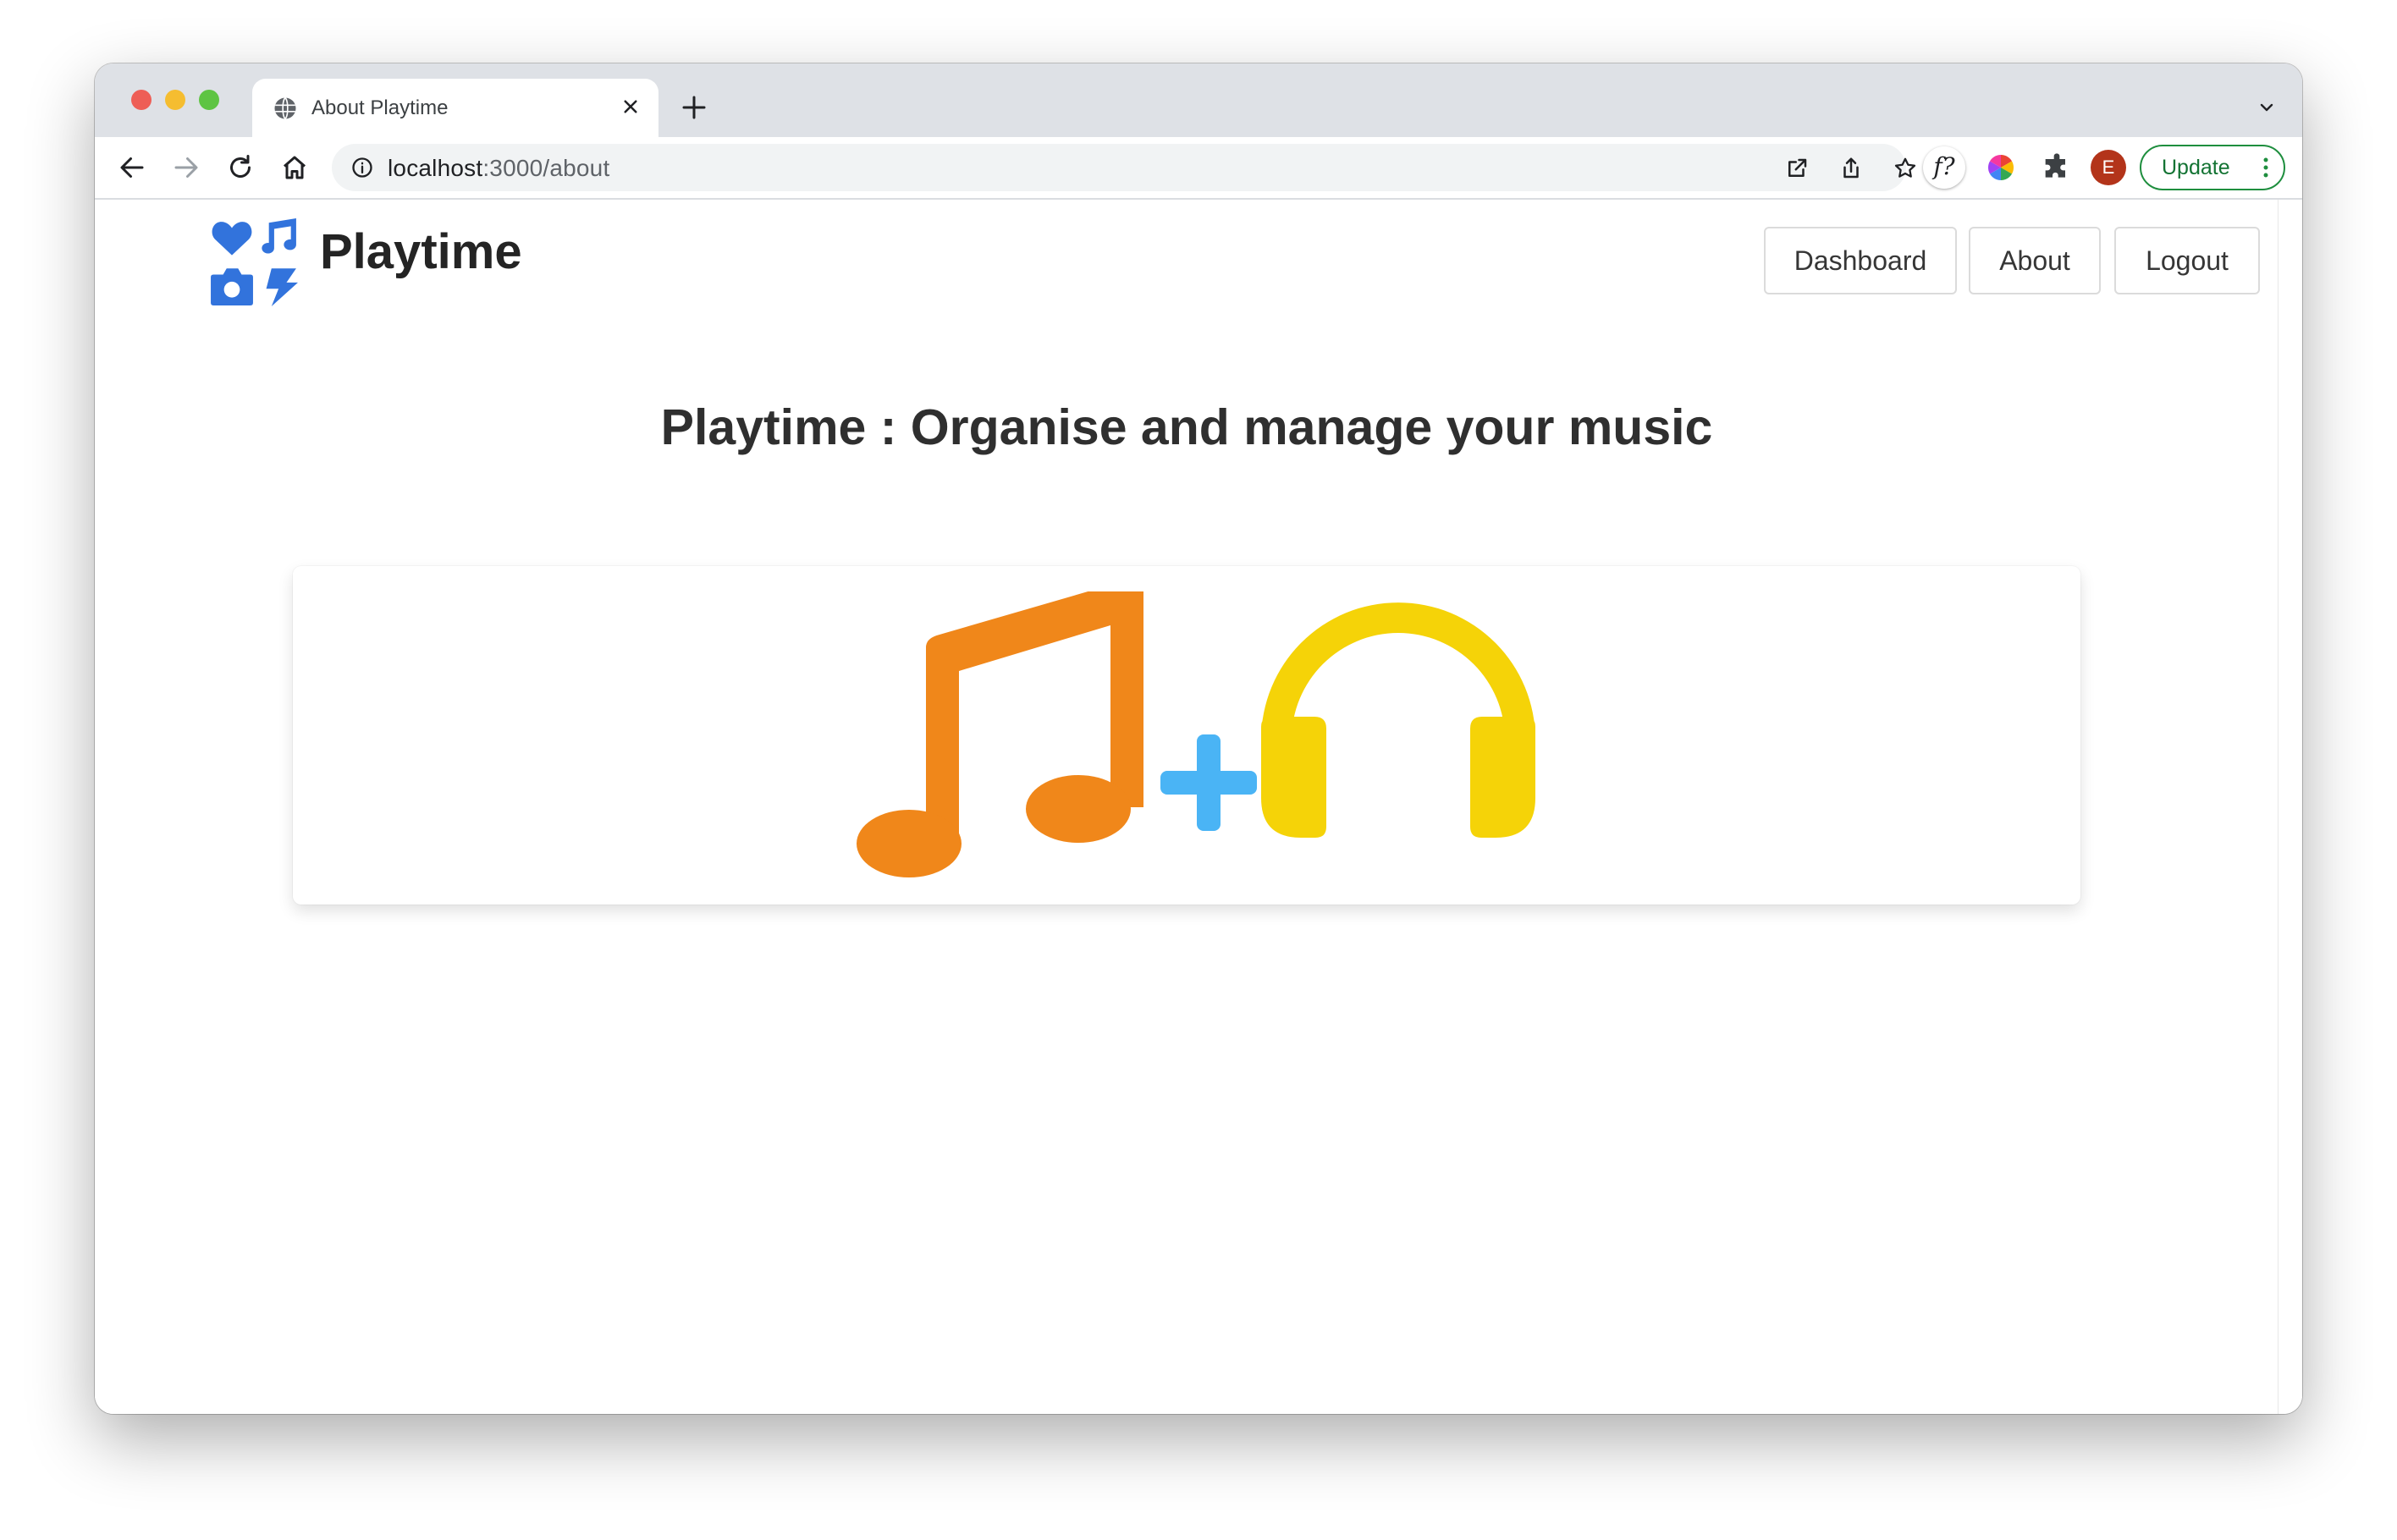  Describe the element at coordinates (2108, 167) in the screenshot. I see `profile-avatar: E` at that location.